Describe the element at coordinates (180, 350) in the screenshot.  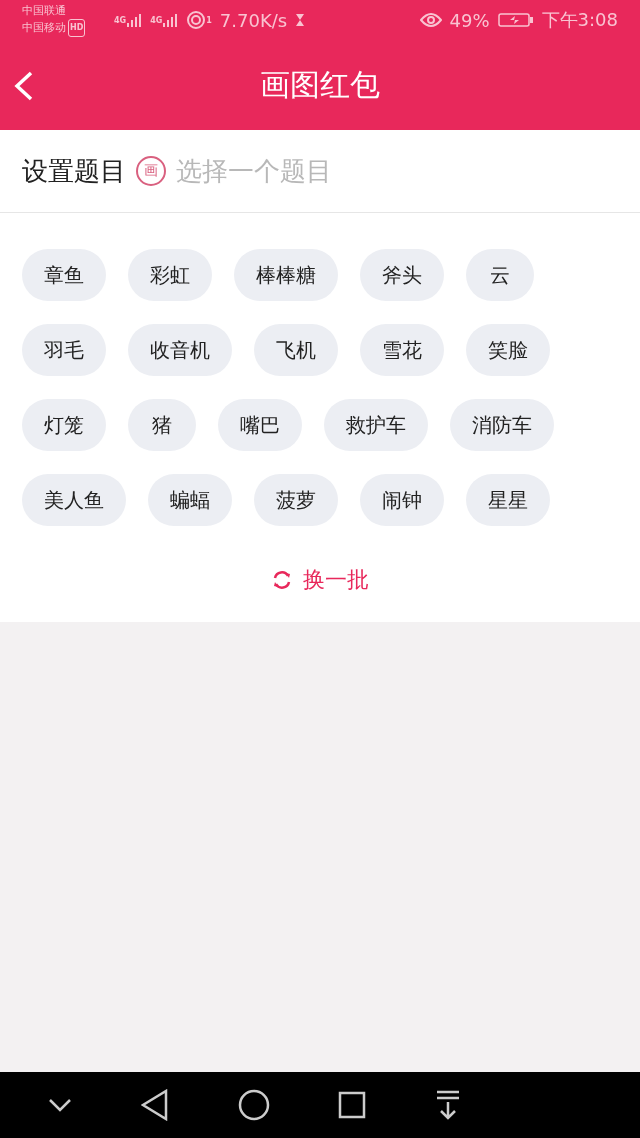
I see `topic-tag: 收音机` at that location.